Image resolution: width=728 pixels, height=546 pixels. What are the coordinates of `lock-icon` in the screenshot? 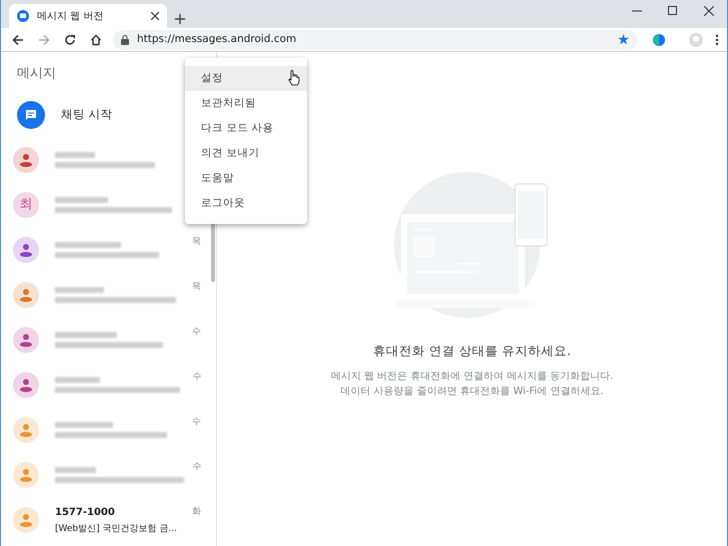 It's located at (125, 39).